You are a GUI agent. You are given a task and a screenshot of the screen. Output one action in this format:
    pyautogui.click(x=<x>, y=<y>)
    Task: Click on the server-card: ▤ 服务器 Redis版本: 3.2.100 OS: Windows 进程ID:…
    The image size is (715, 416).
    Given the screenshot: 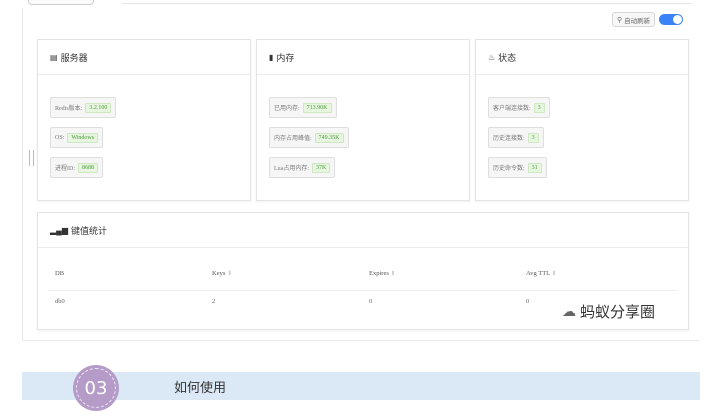 What is the action you would take?
    pyautogui.click(x=144, y=120)
    